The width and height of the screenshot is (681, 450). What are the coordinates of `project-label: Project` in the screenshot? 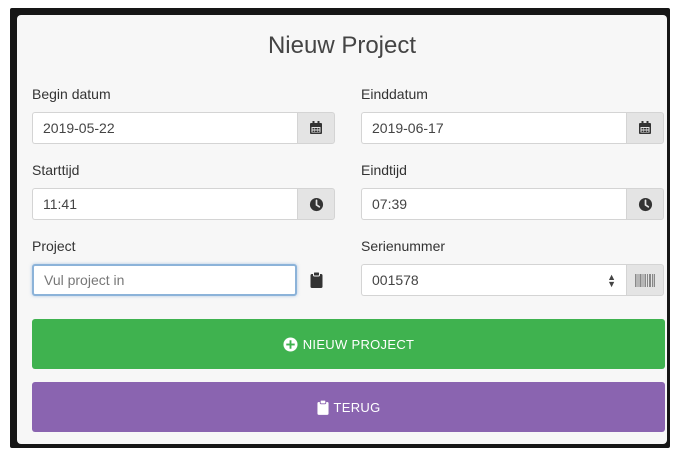 It's located at (54, 246).